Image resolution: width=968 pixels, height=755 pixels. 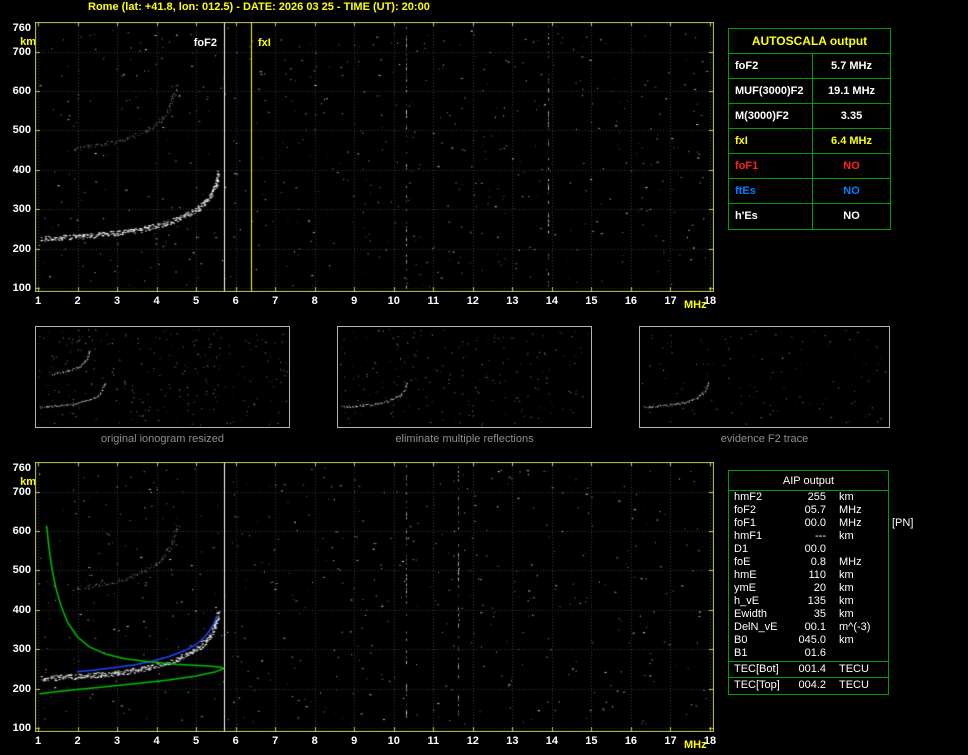 I want to click on param-value: 004.2, so click(x=812, y=685).